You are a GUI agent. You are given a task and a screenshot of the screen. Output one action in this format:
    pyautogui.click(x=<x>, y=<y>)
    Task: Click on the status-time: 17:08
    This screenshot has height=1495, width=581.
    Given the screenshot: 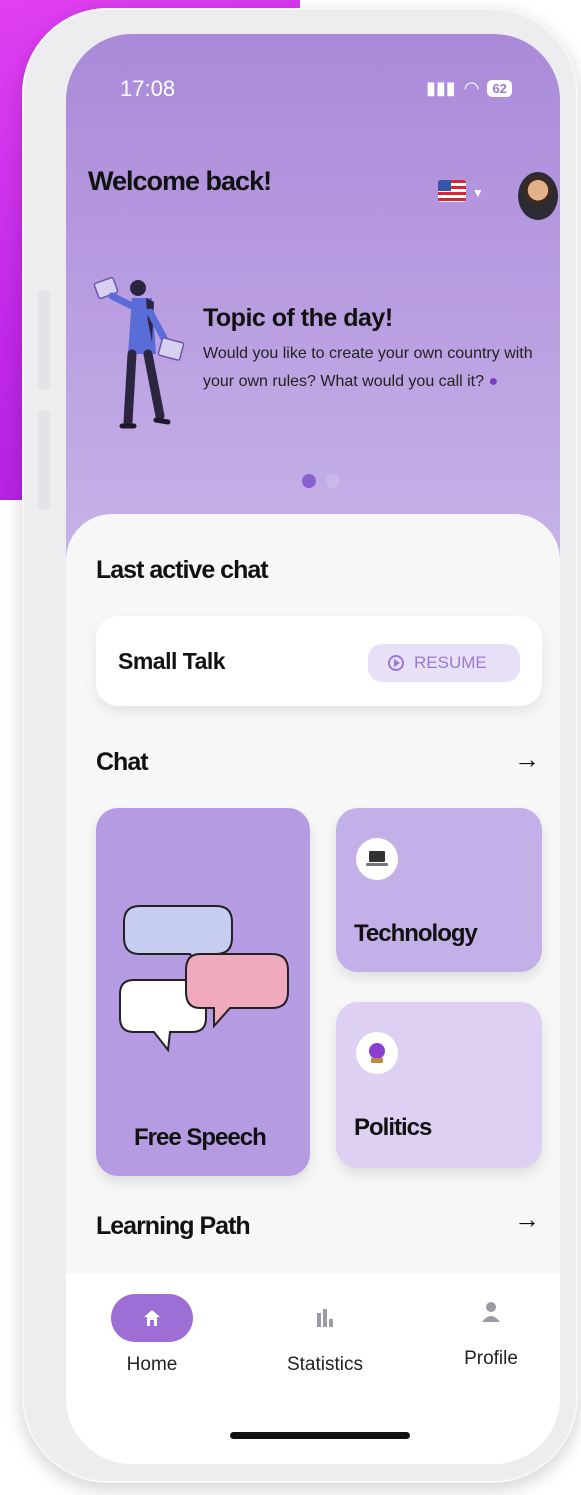 What is the action you would take?
    pyautogui.click(x=148, y=88)
    